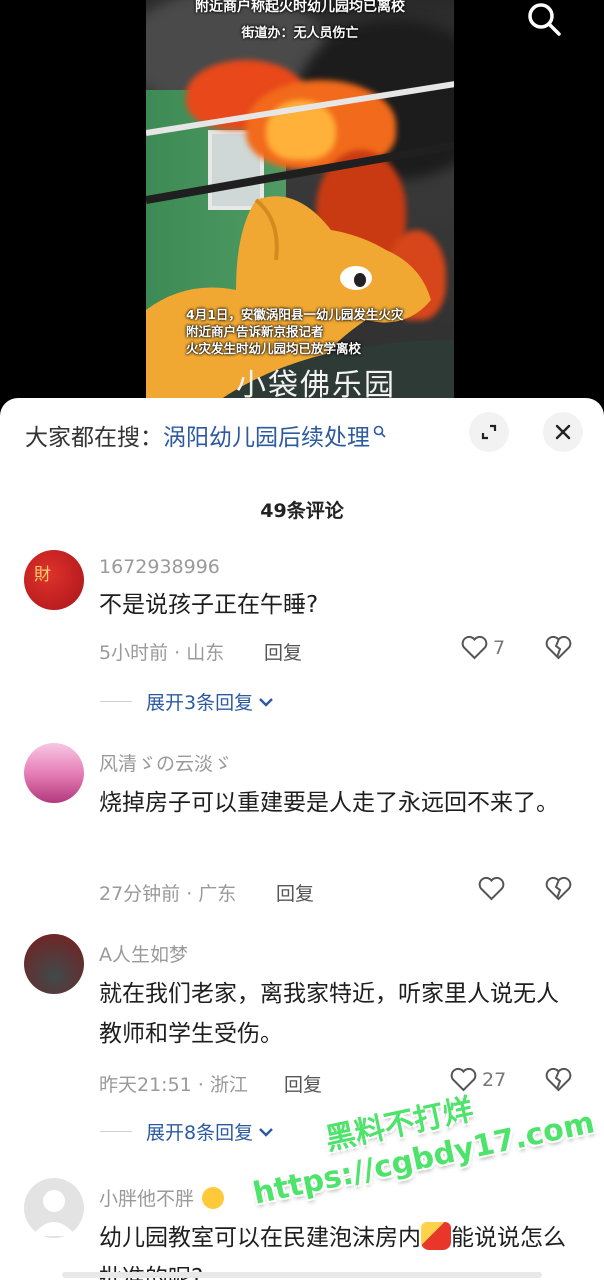 This screenshot has height=1280, width=604. Describe the element at coordinates (478, 1079) in the screenshot. I see `like-button: 27` at that location.